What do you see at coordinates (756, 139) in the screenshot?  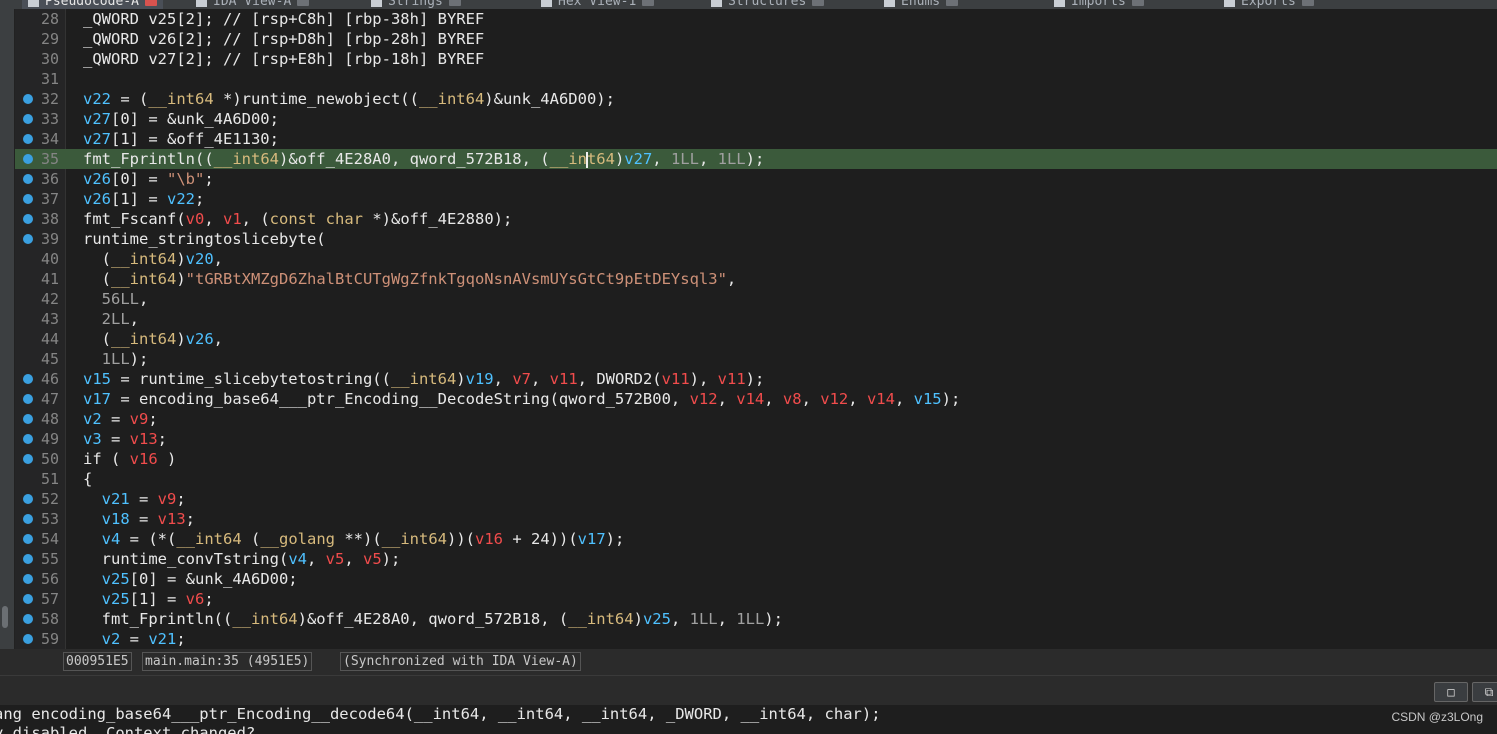 I see `code-line: 34 v27[1] = &off_4E1130;` at bounding box center [756, 139].